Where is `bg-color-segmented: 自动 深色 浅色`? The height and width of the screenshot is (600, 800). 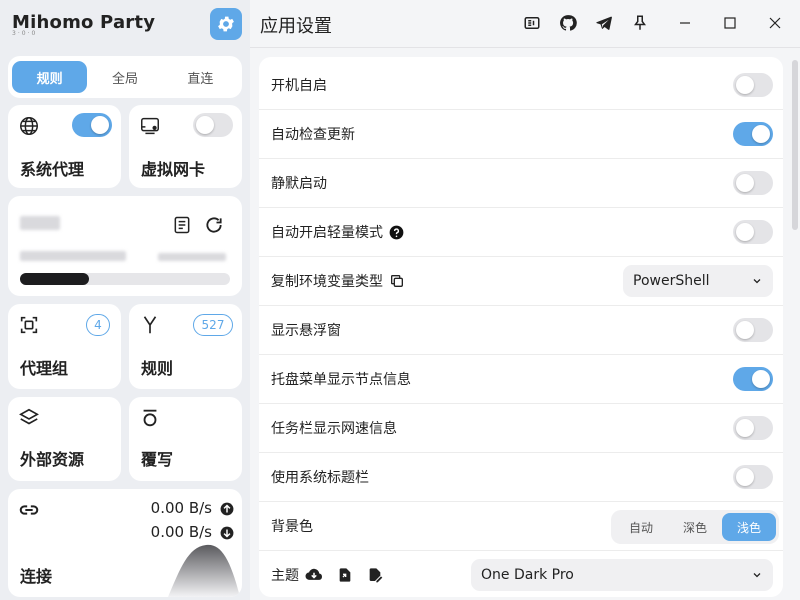
bg-color-segmented: 自动 深色 浅色 is located at coordinates (695, 527).